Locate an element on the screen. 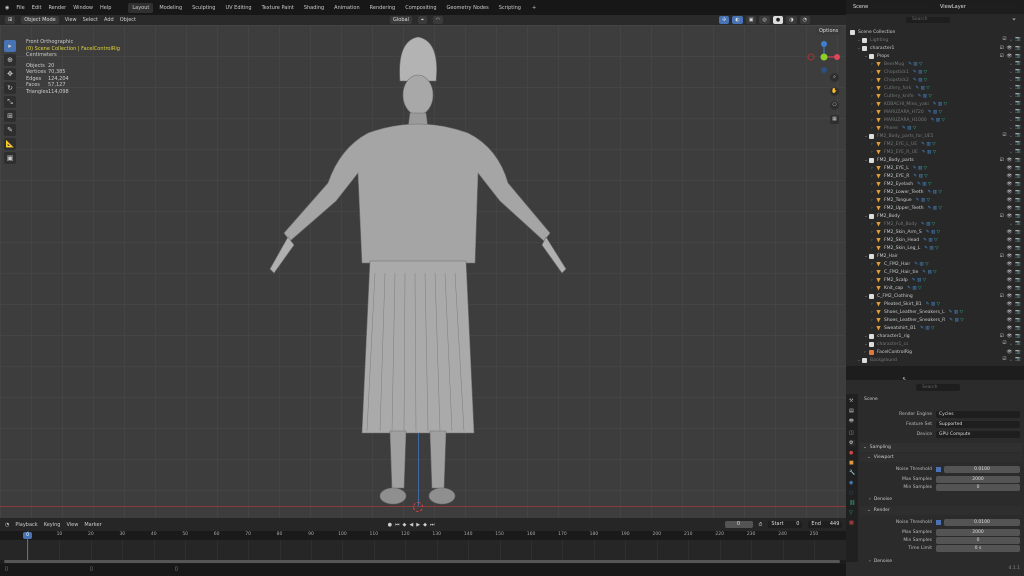 The height and width of the screenshot is (576, 1024). select-box-tool-icon: ▸ is located at coordinates (10, 46).